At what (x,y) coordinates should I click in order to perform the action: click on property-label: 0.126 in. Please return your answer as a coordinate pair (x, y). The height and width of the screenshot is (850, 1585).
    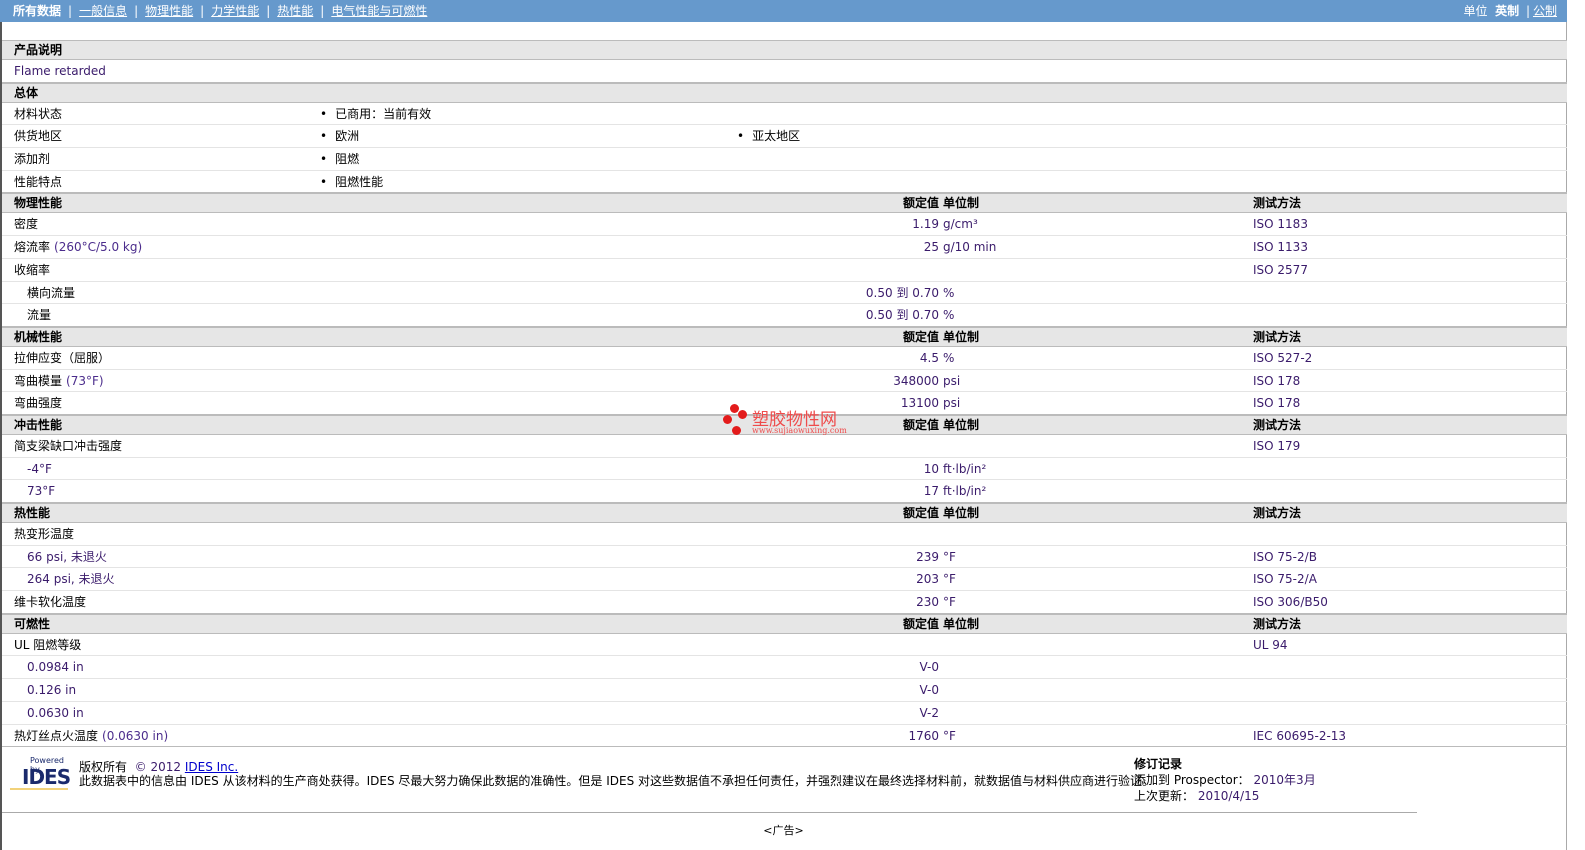
    Looking at the image, I should click on (51, 690).